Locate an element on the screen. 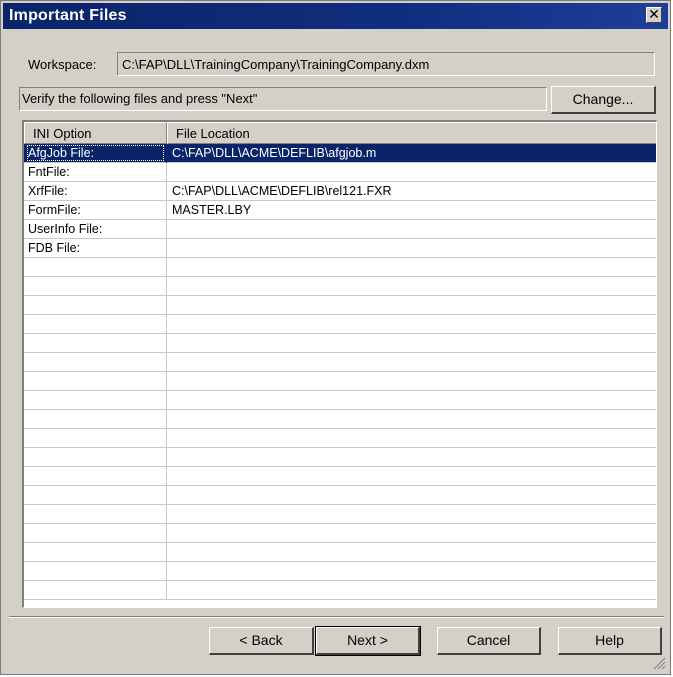  ini-option-cell: FntFile: is located at coordinates (49, 172).